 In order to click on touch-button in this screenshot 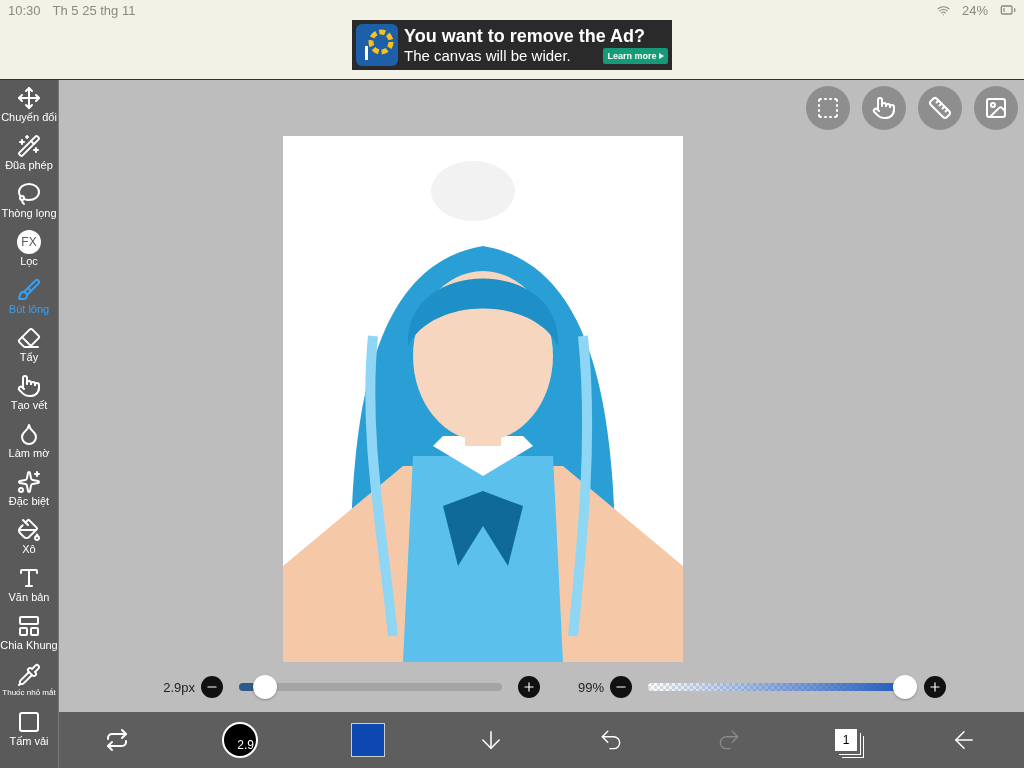, I will do `click(884, 108)`.